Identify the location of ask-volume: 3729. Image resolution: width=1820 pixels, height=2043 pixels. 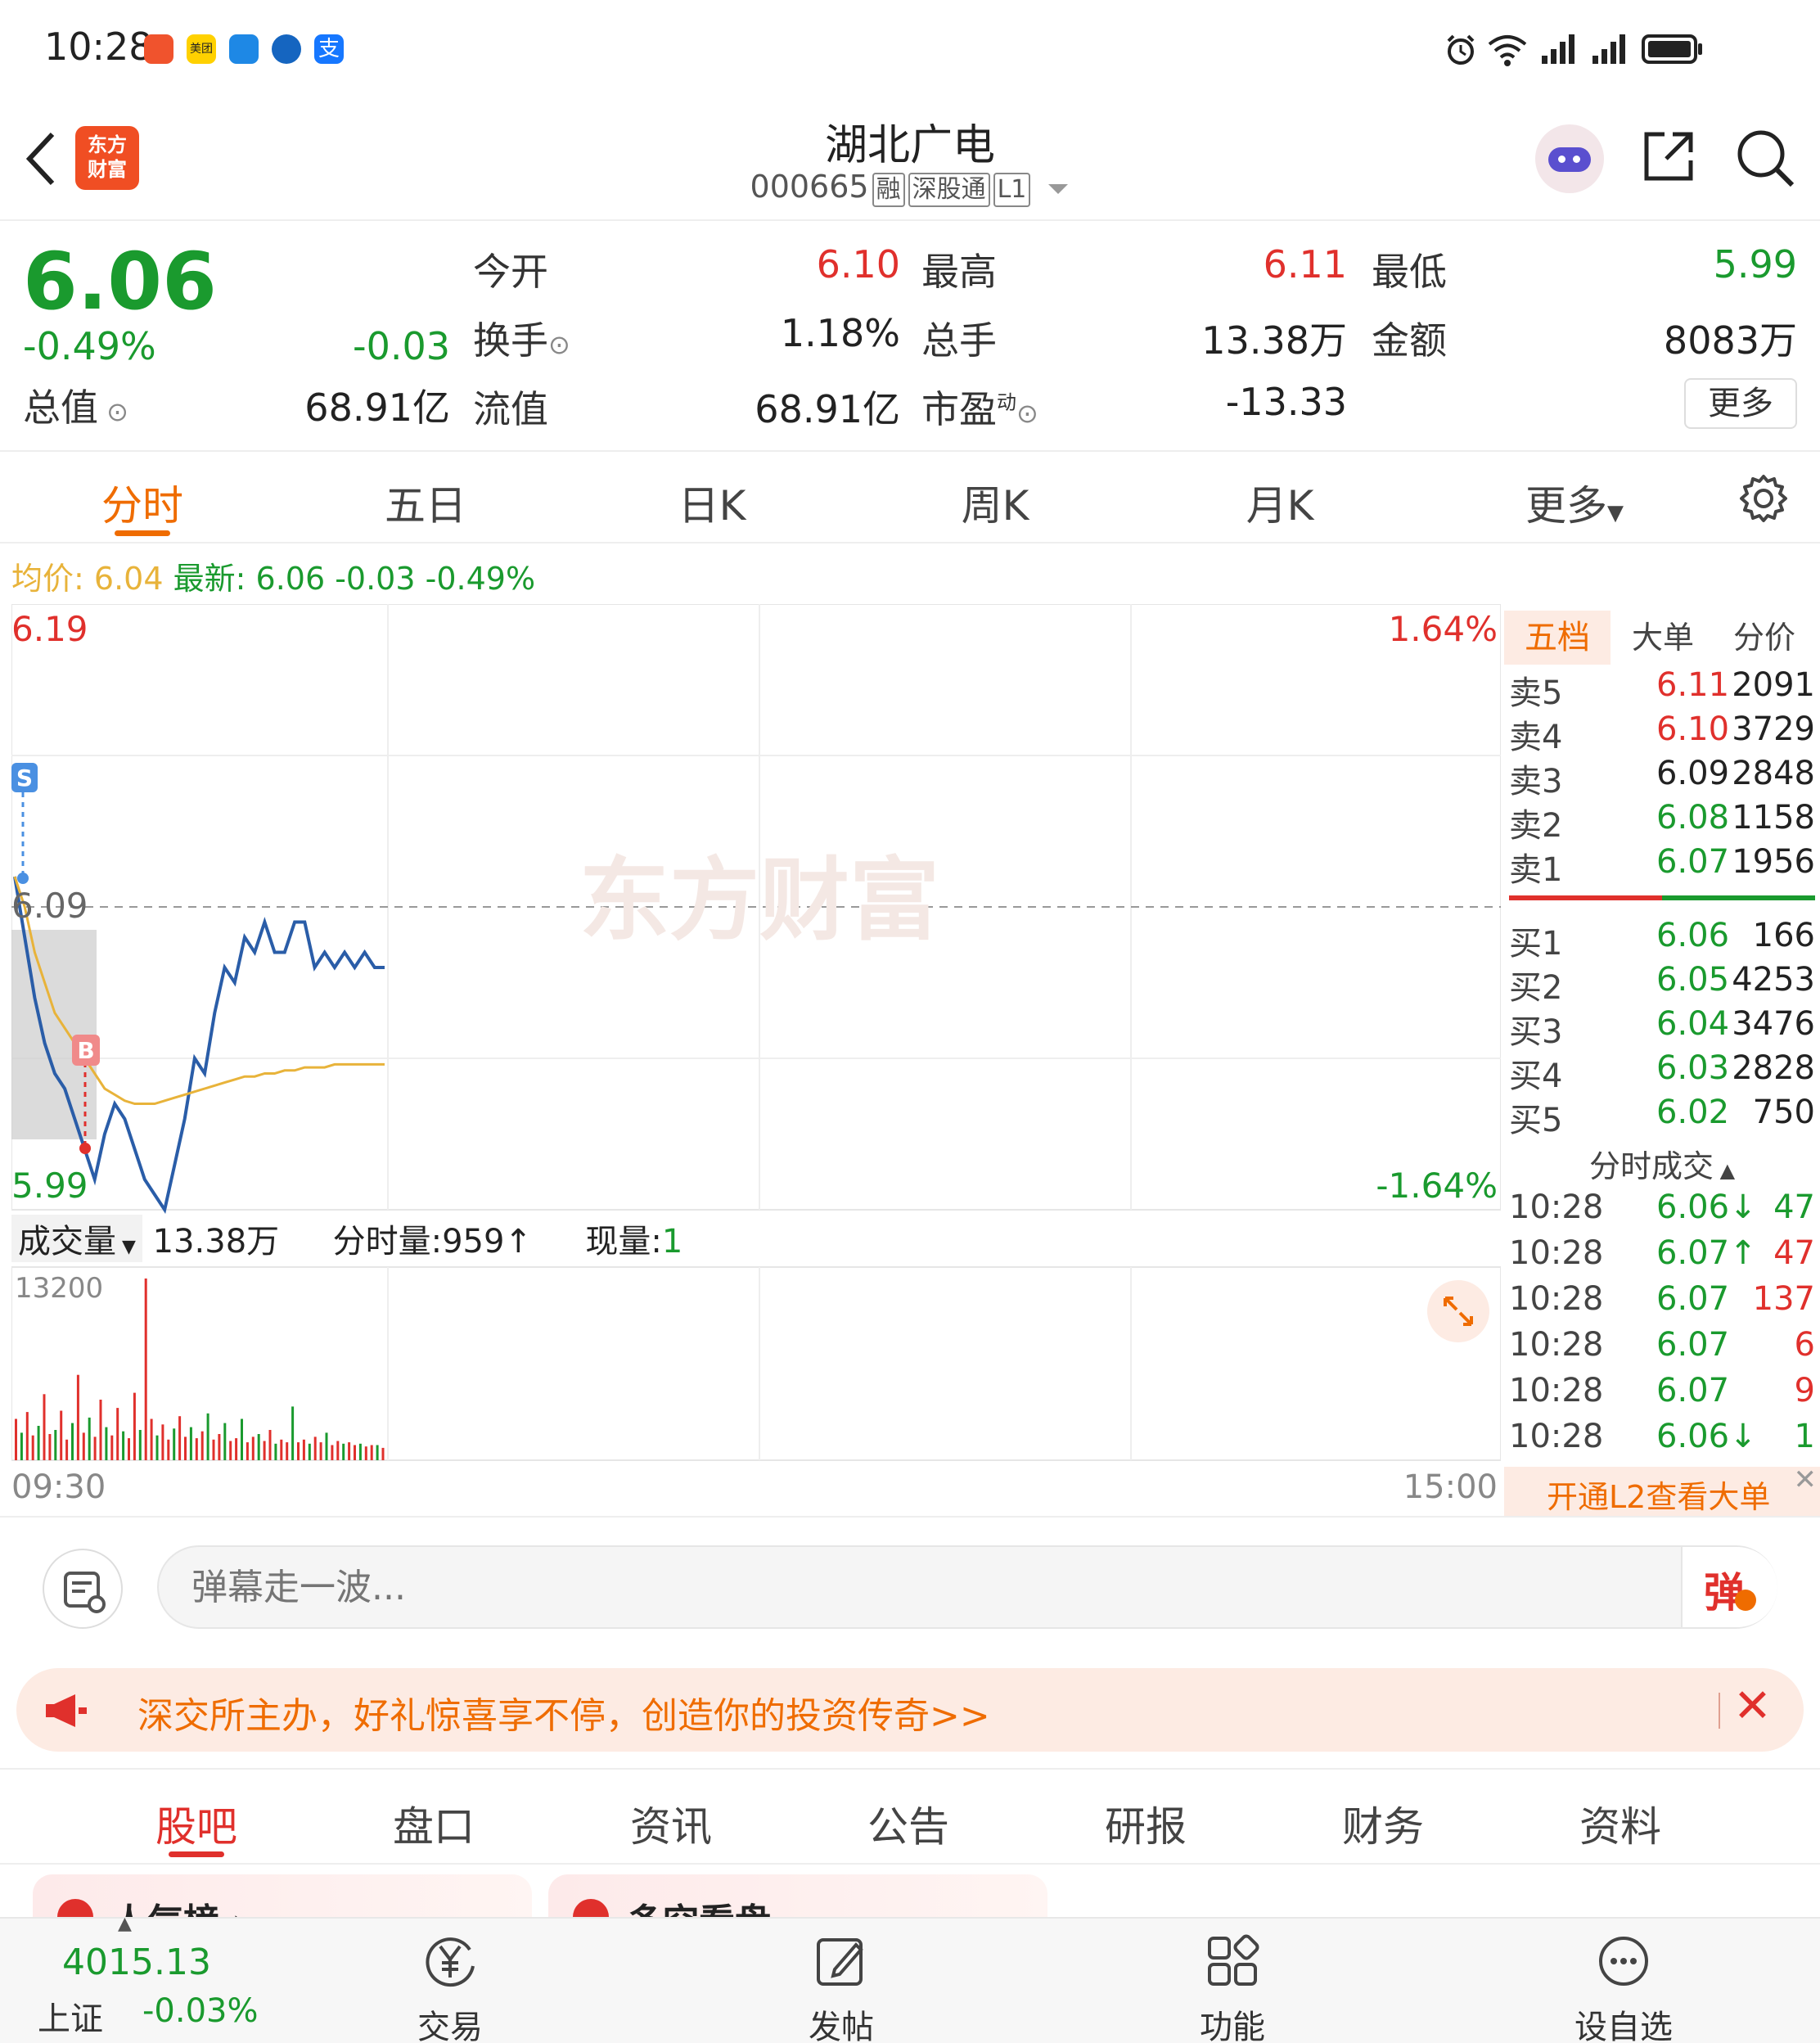
(1774, 729).